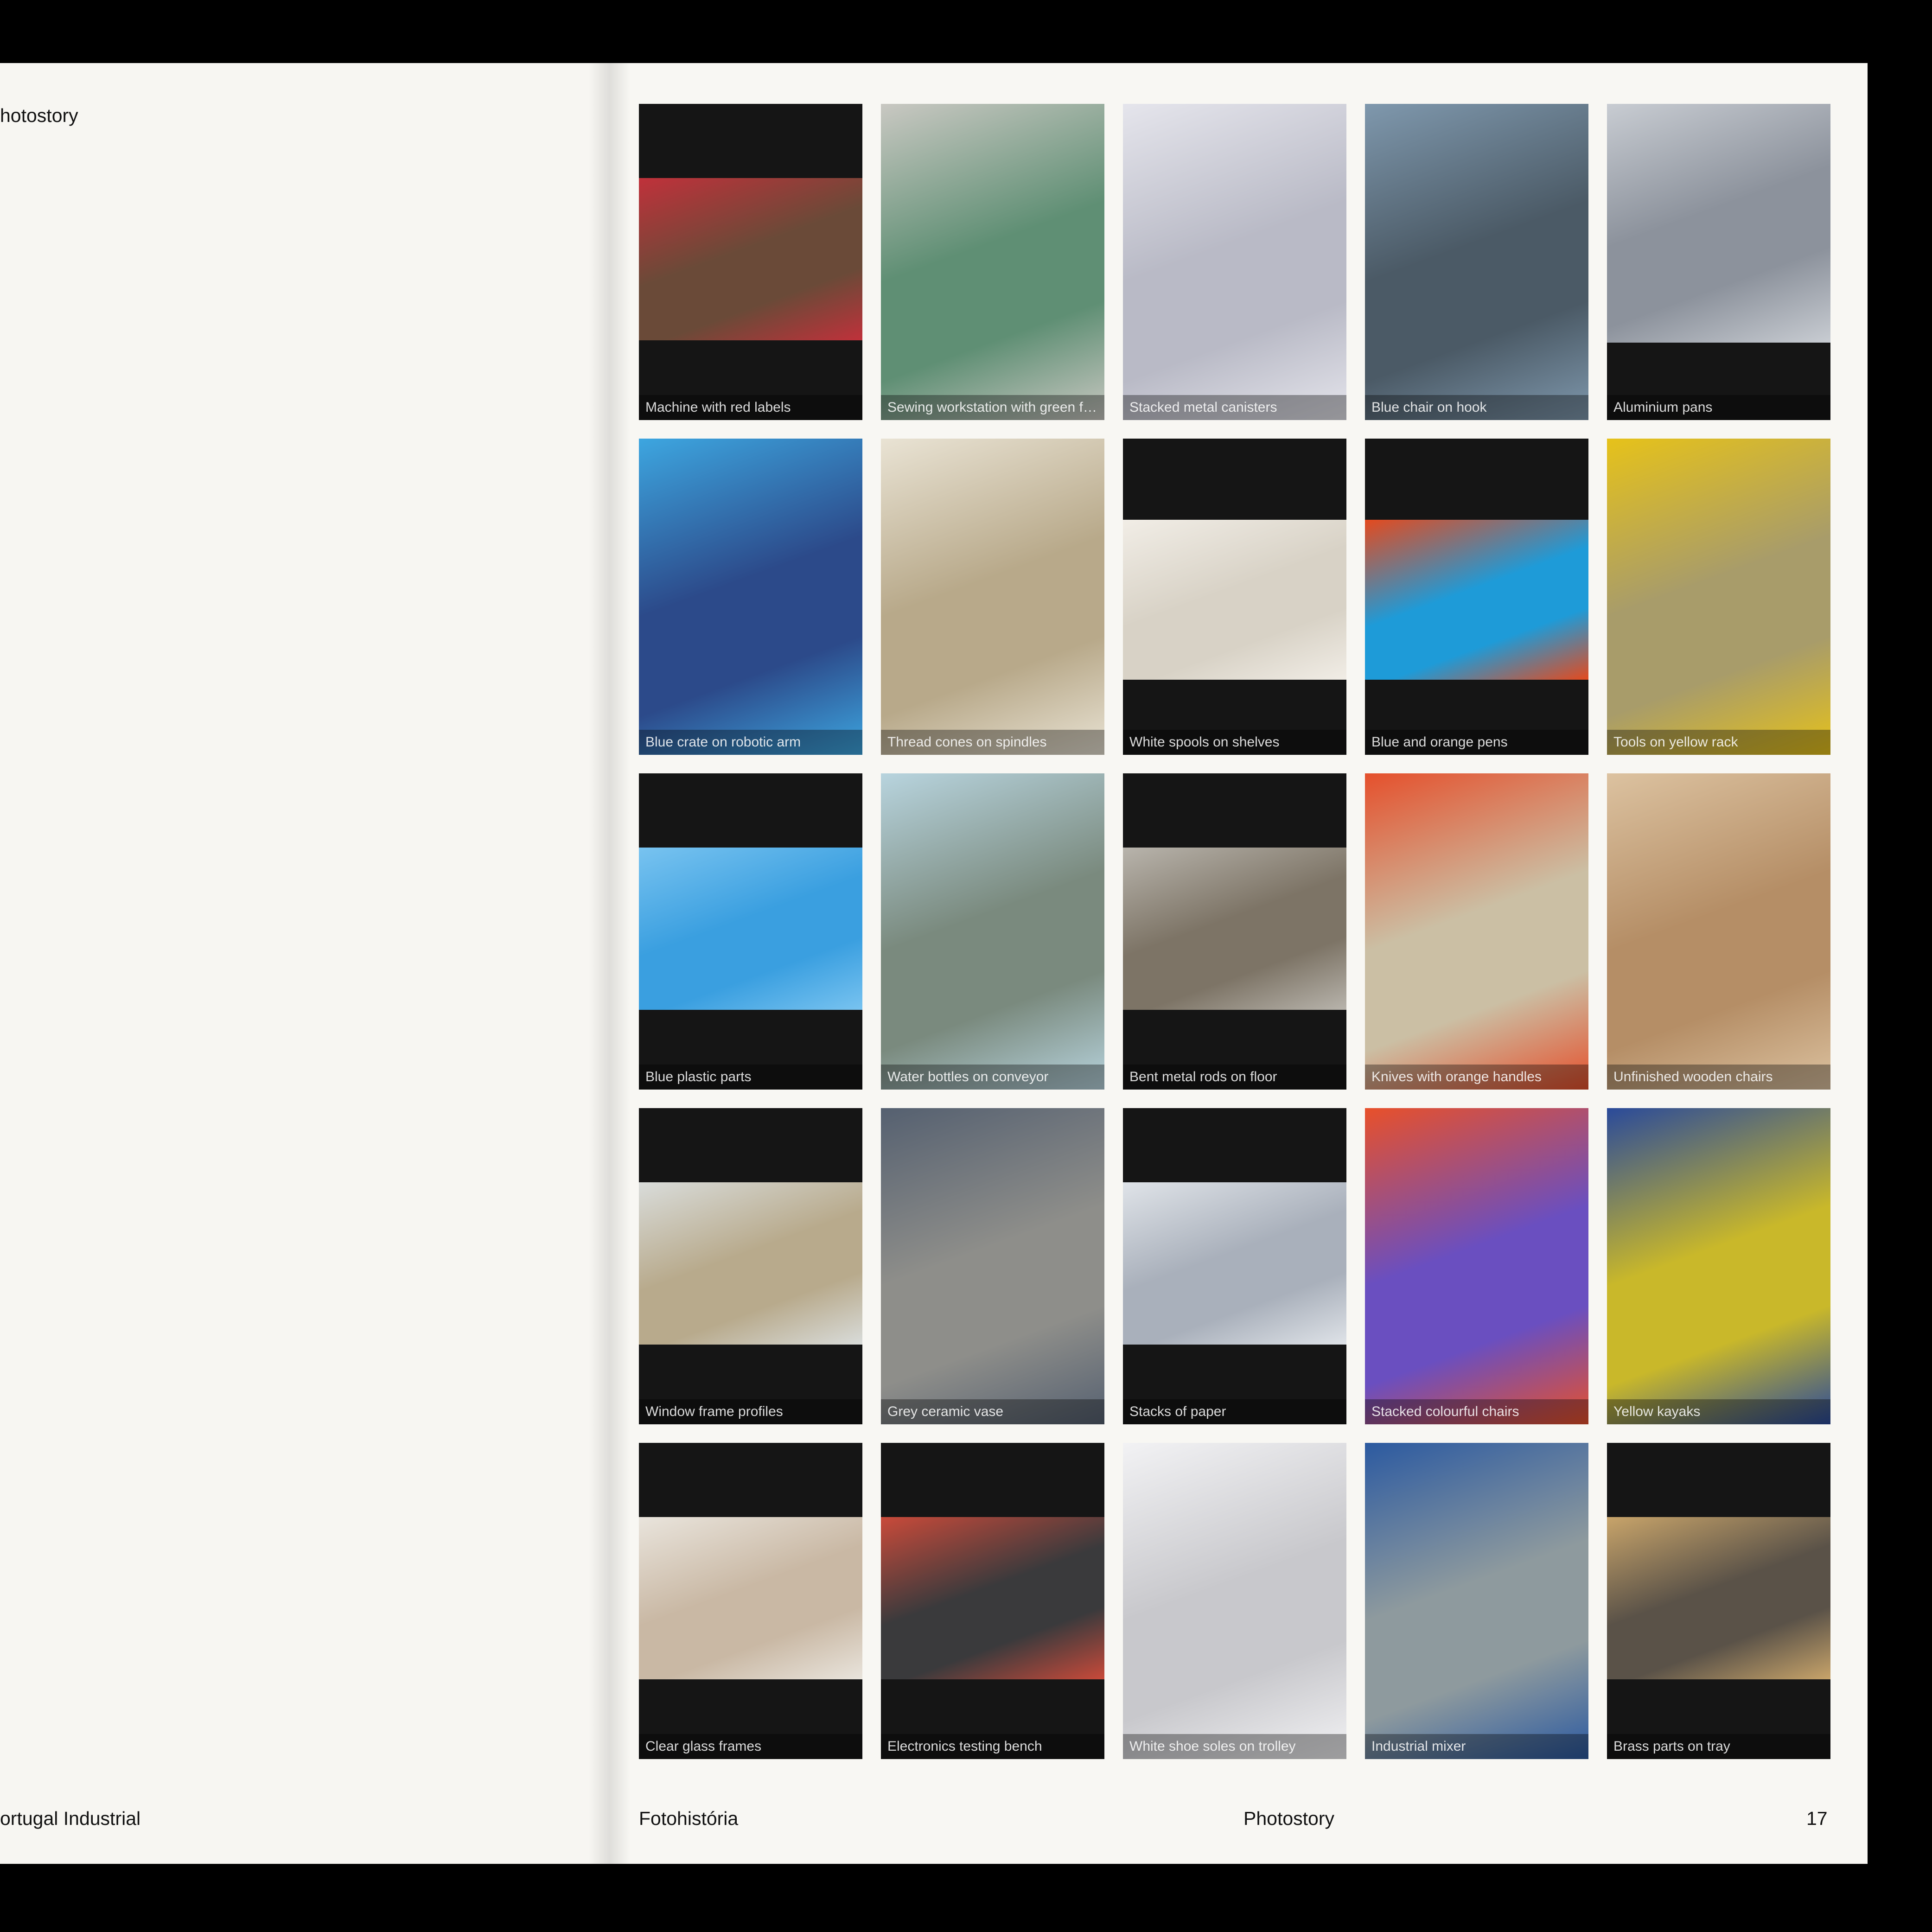 Image resolution: width=1932 pixels, height=1932 pixels. I want to click on photo-caption: Electronics testing bench, so click(992, 1746).